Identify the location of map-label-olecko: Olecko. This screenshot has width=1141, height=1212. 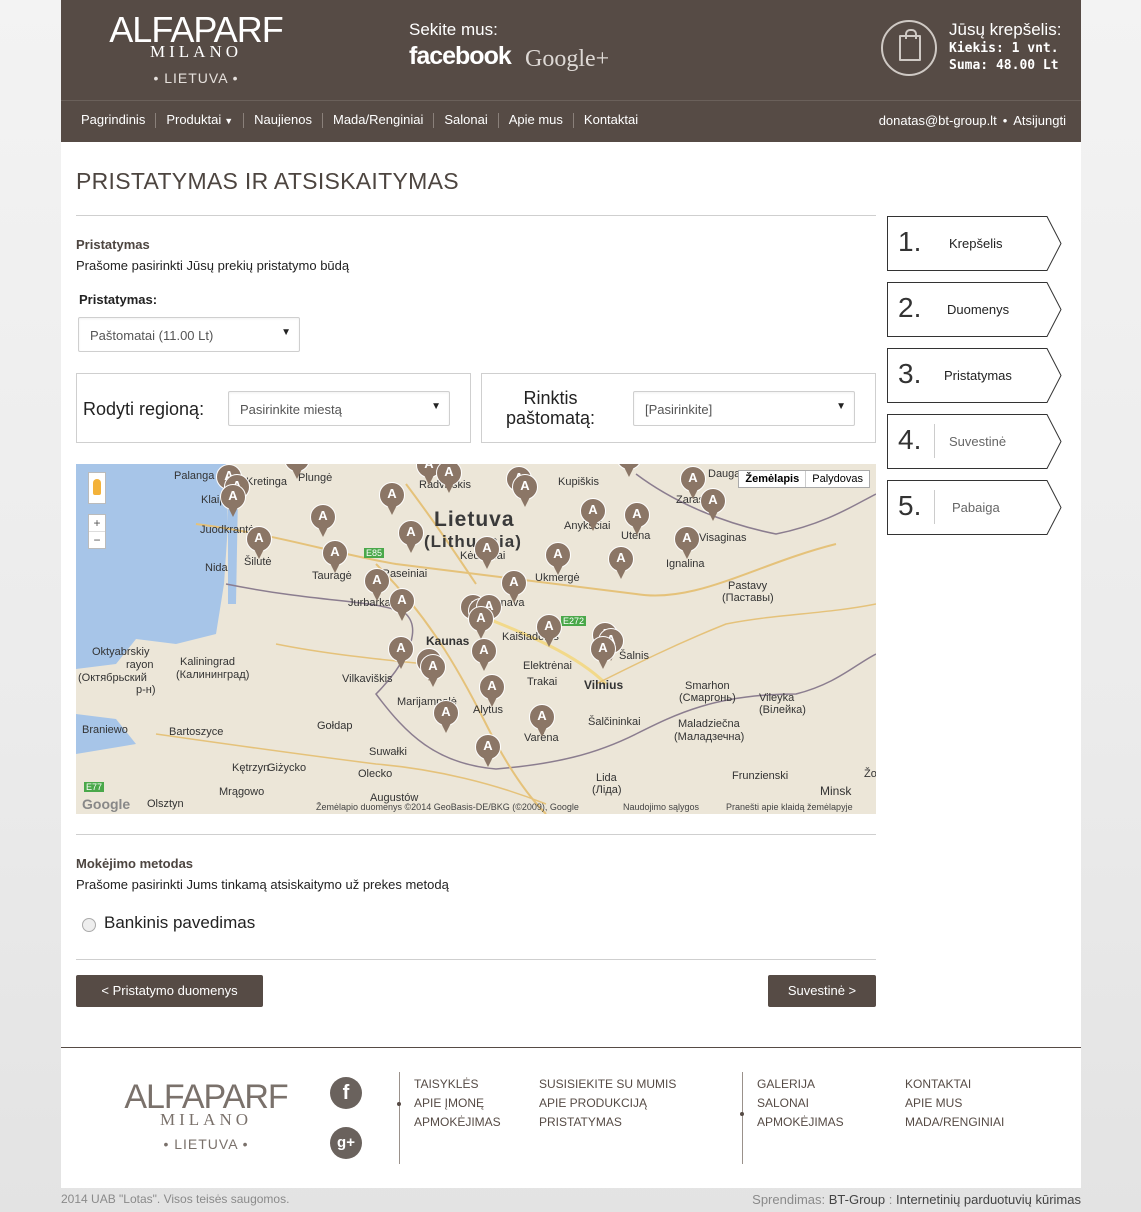
(375, 774).